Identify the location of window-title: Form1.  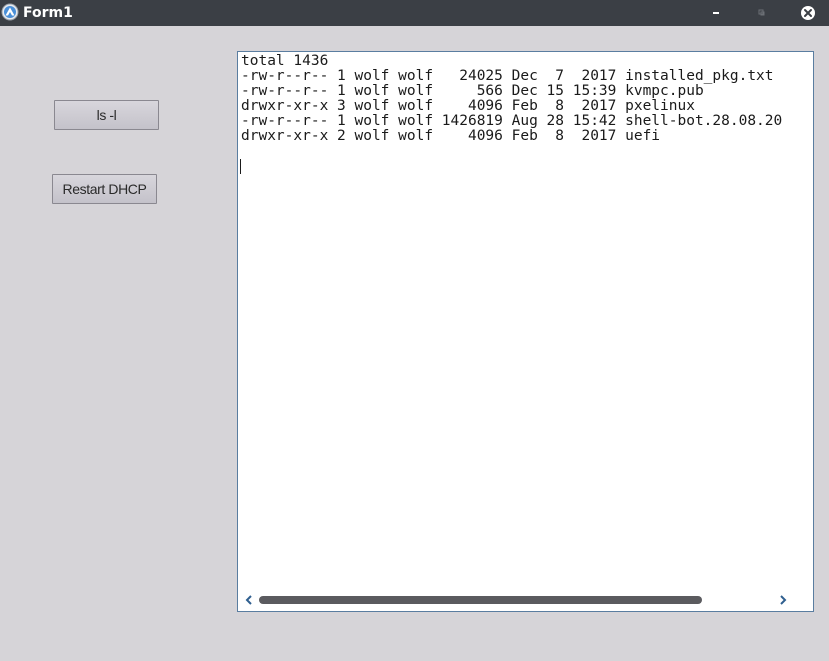
(48, 13).